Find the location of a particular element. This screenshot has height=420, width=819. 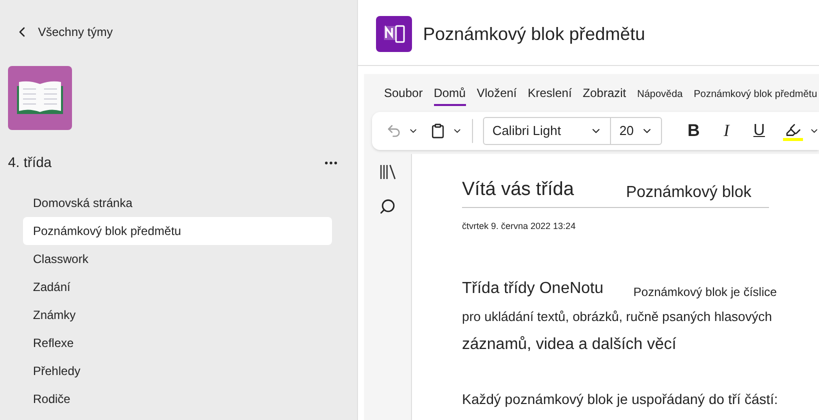

italic-button: I is located at coordinates (726, 131).